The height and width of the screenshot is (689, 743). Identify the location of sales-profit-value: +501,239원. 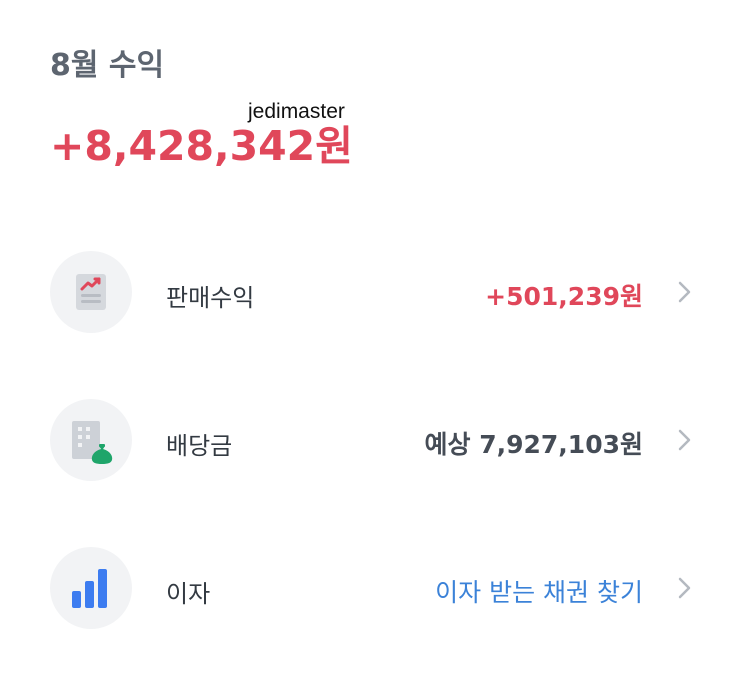
(564, 296).